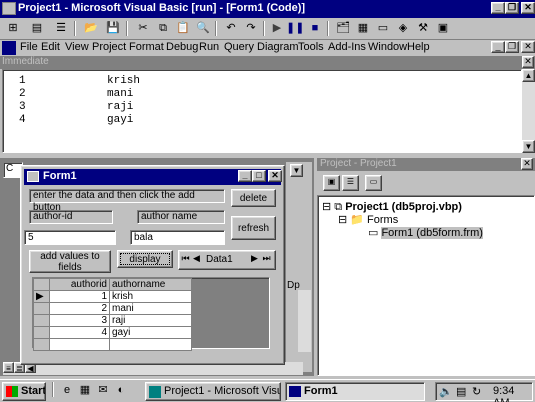 Image resolution: width=535 pixels, height=402 pixels. What do you see at coordinates (277, 28) in the screenshot?
I see `start-icon: ▶` at bounding box center [277, 28].